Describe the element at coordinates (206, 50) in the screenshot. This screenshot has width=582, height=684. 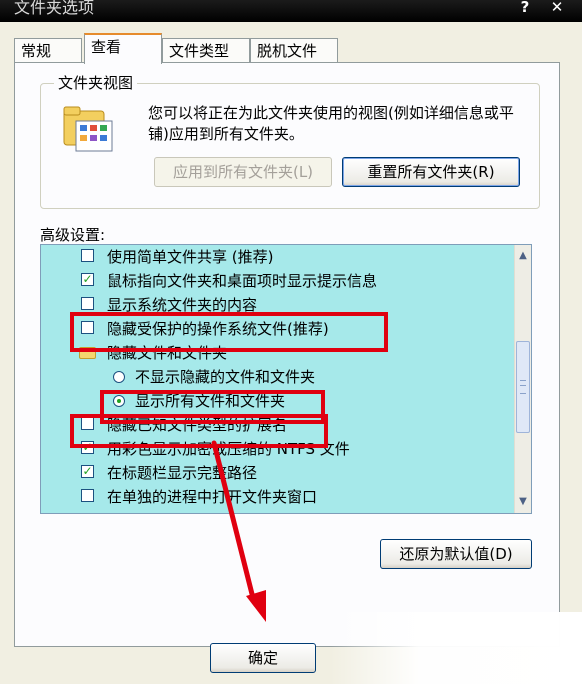
I see `tab-file-types: 文件类型` at that location.